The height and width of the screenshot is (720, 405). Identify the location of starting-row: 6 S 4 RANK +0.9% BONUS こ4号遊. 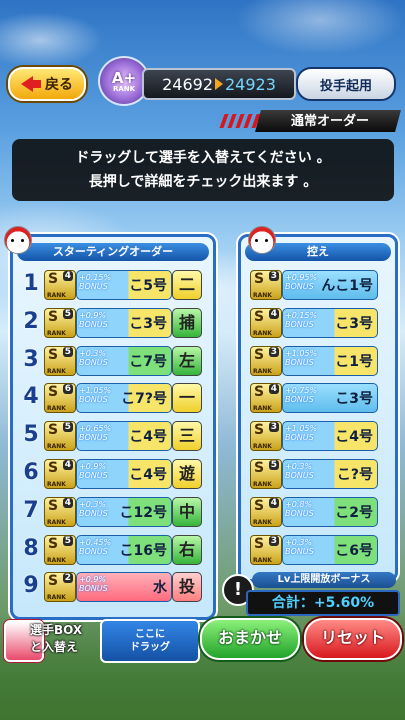
(111, 473).